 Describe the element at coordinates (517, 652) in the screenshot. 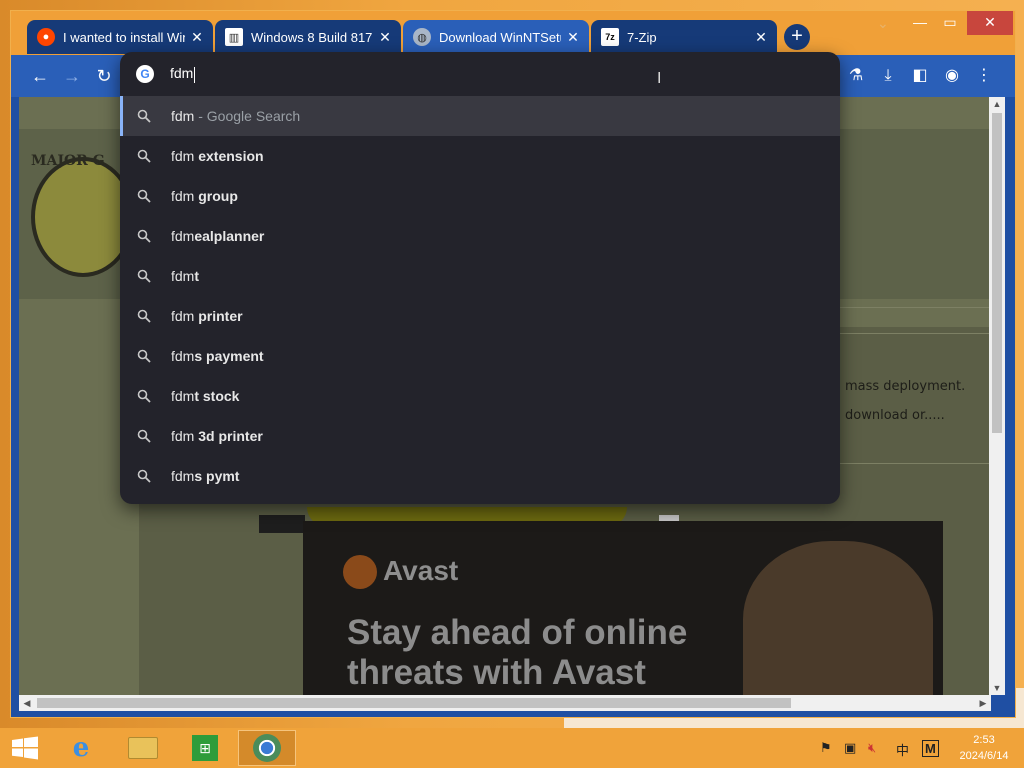

I see `ad-headline: Stay ahead of online threats with Avast` at that location.